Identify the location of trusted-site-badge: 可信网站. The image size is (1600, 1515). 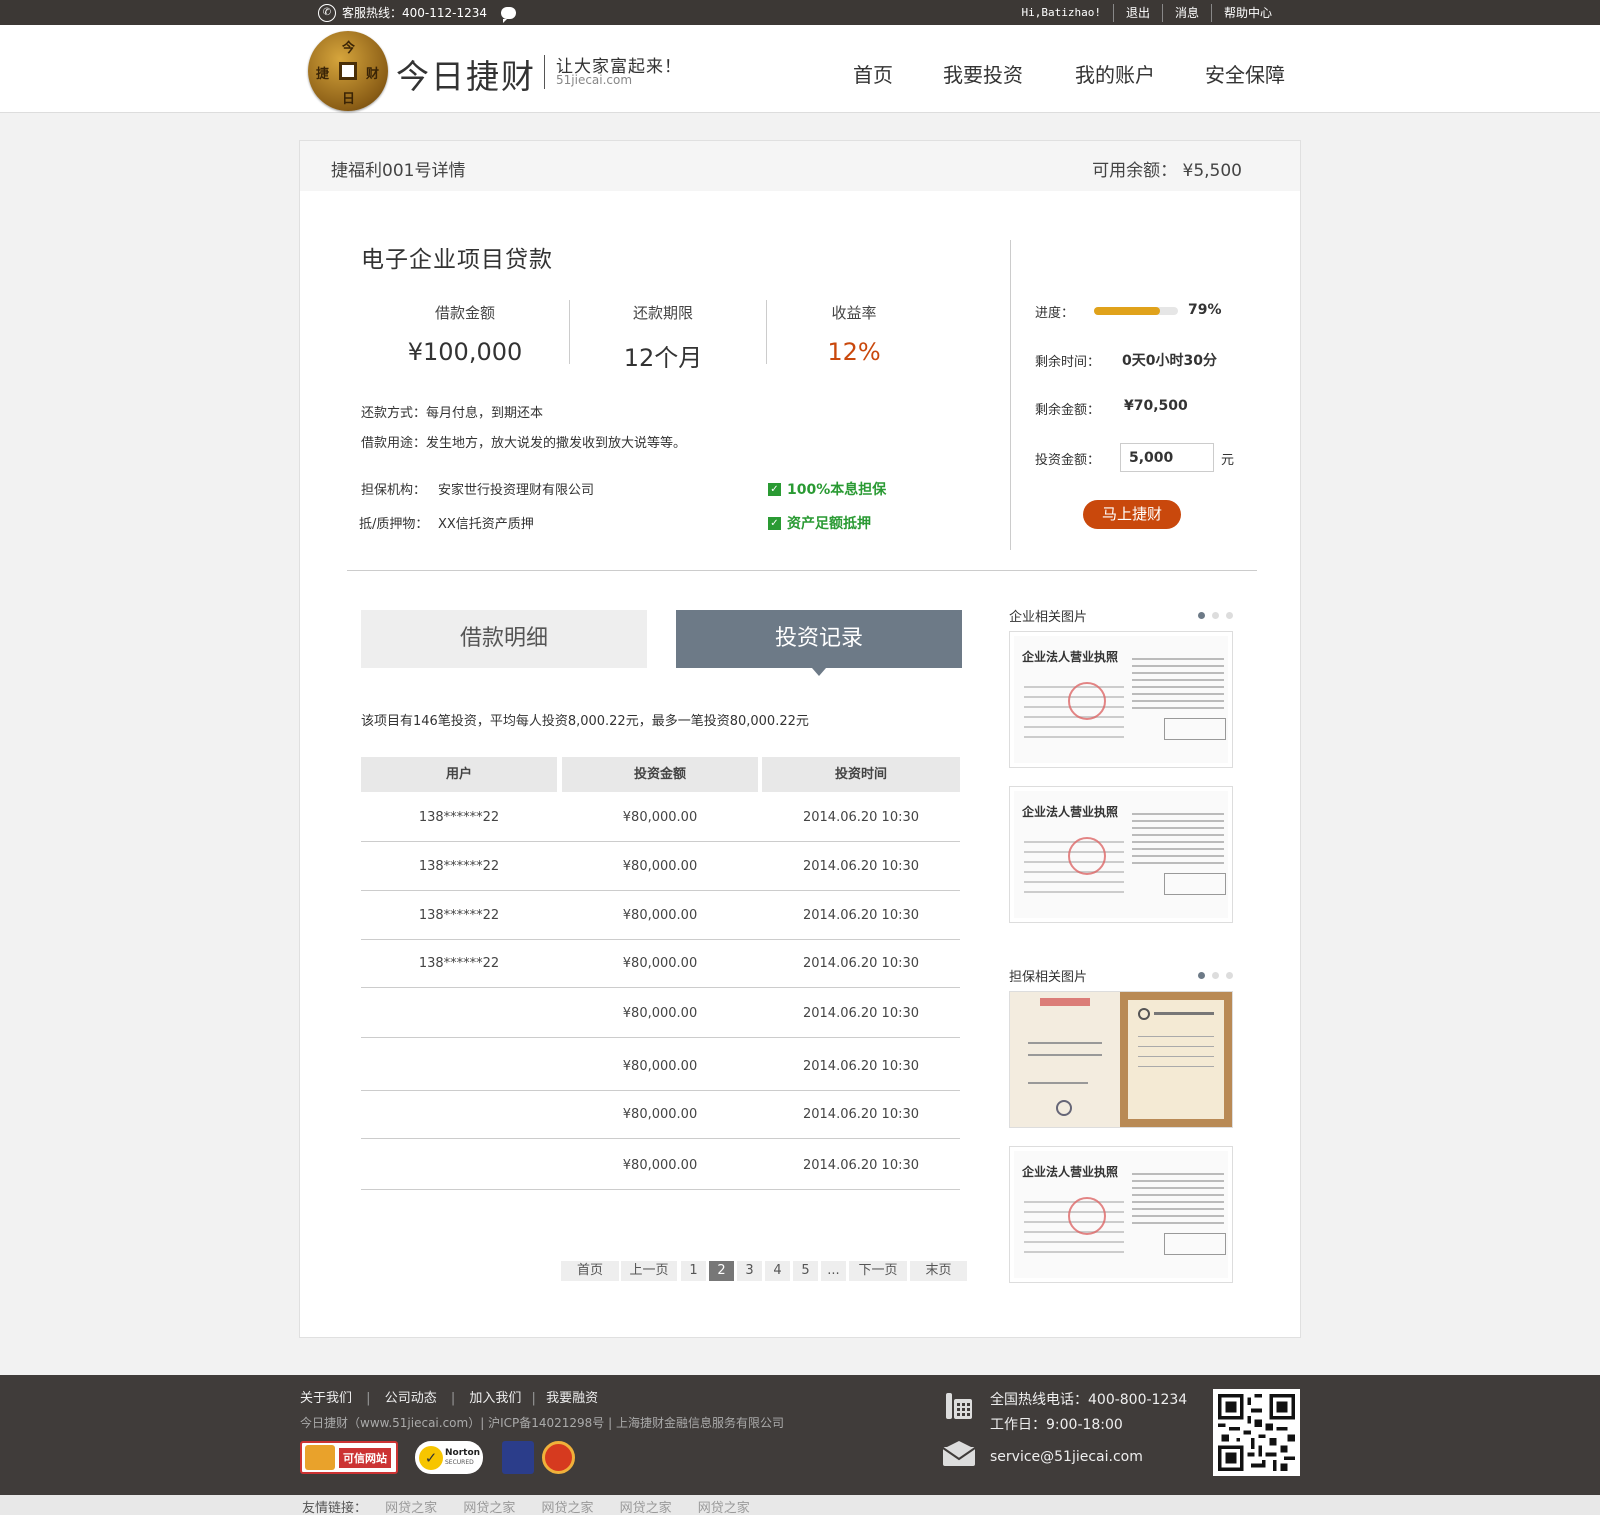
(349, 1457).